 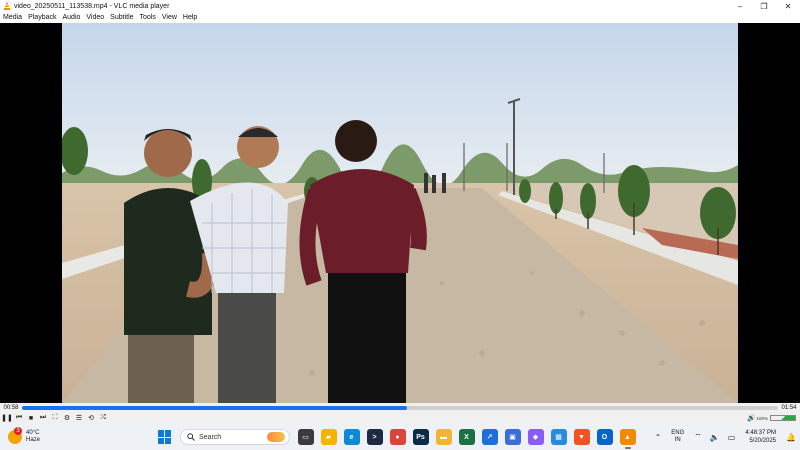 What do you see at coordinates (165, 437) in the screenshot?
I see `start-button` at bounding box center [165, 437].